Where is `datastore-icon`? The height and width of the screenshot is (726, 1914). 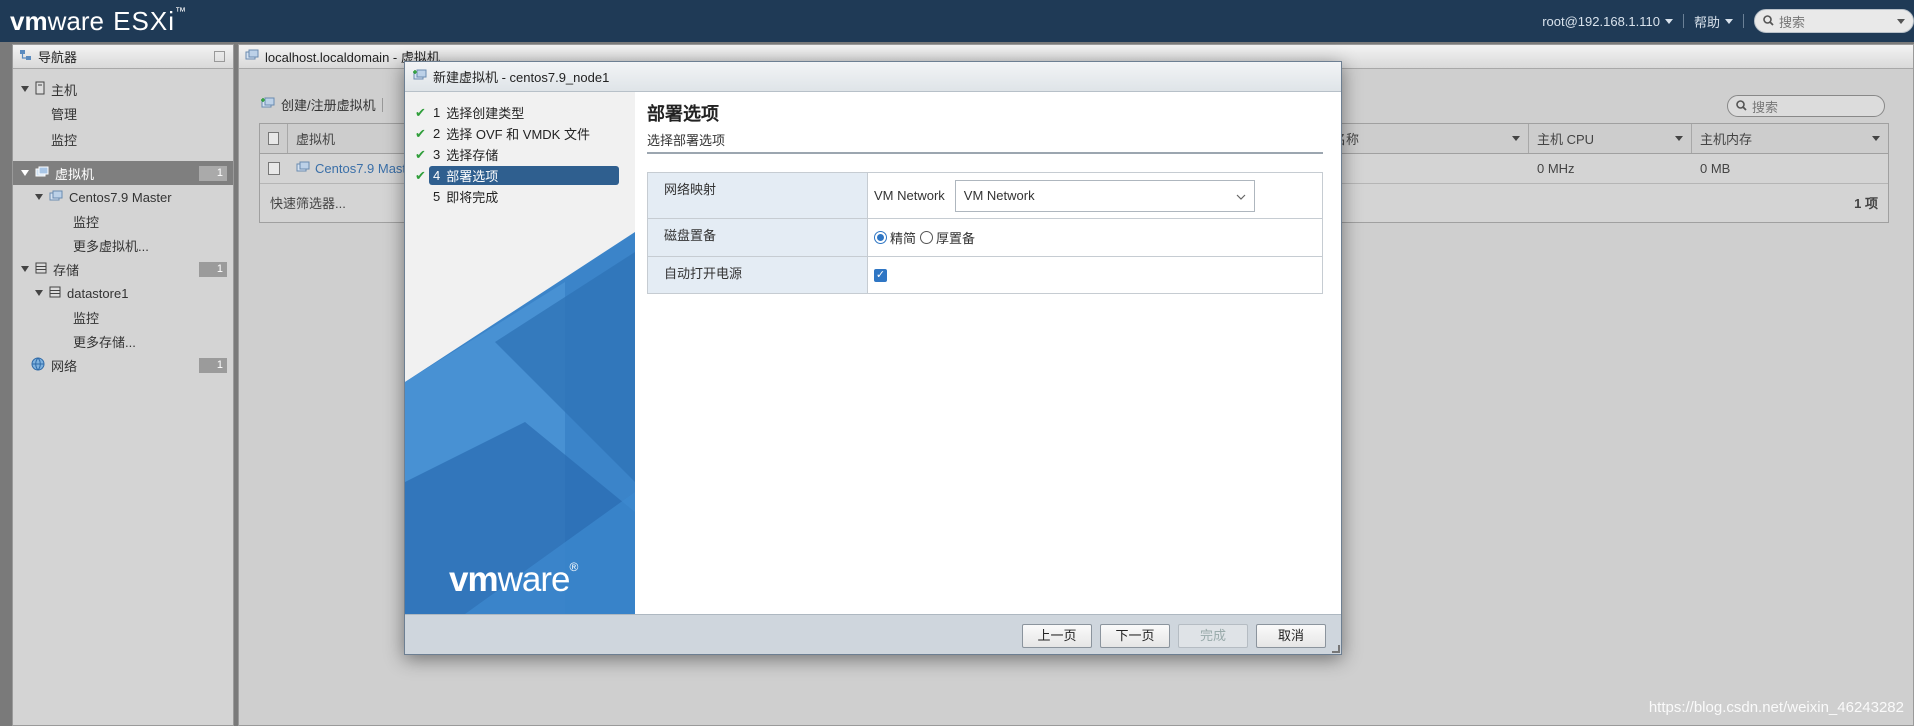 datastore-icon is located at coordinates (58, 293).